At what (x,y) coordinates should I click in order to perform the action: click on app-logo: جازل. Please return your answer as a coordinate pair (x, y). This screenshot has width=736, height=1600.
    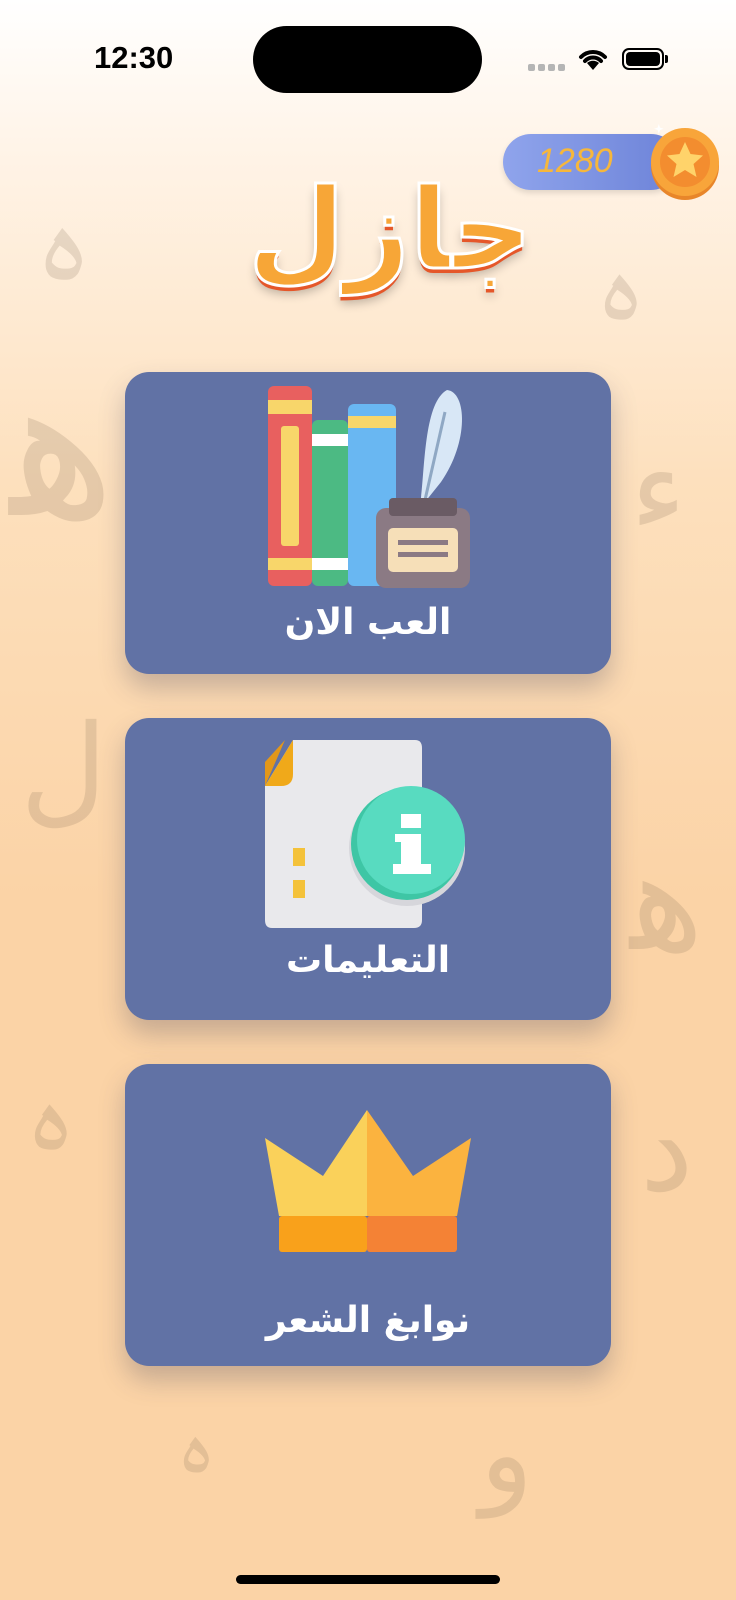
    Looking at the image, I should click on (390, 234).